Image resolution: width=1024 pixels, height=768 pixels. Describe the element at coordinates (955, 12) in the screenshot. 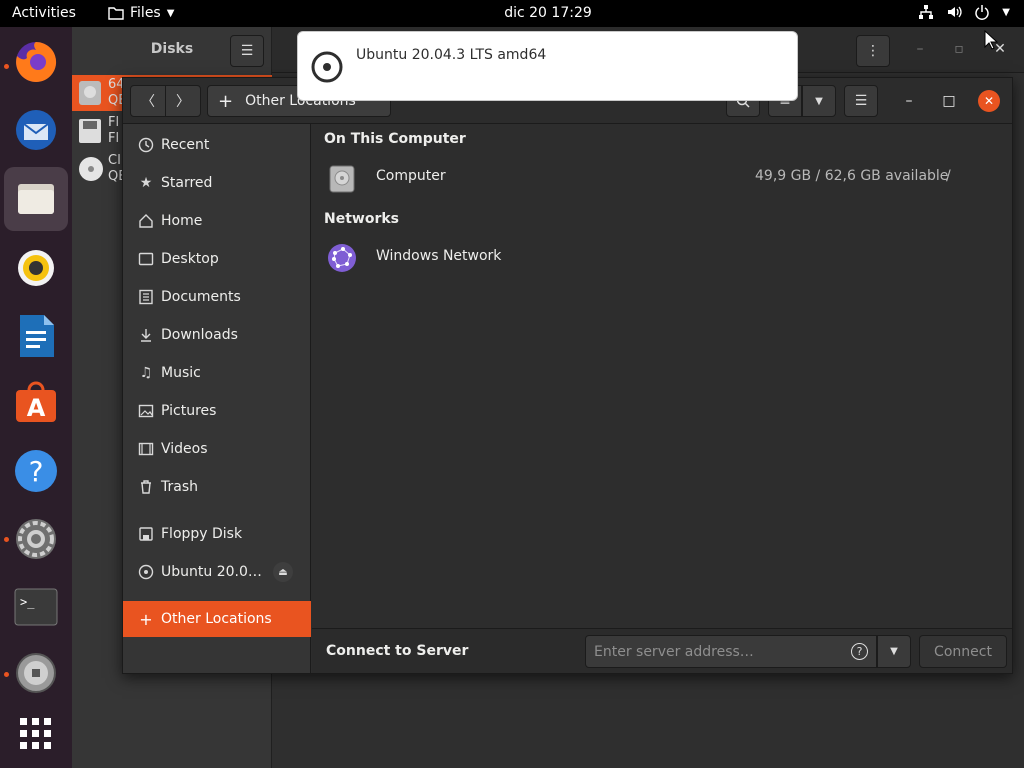

I see `volume-icon` at that location.